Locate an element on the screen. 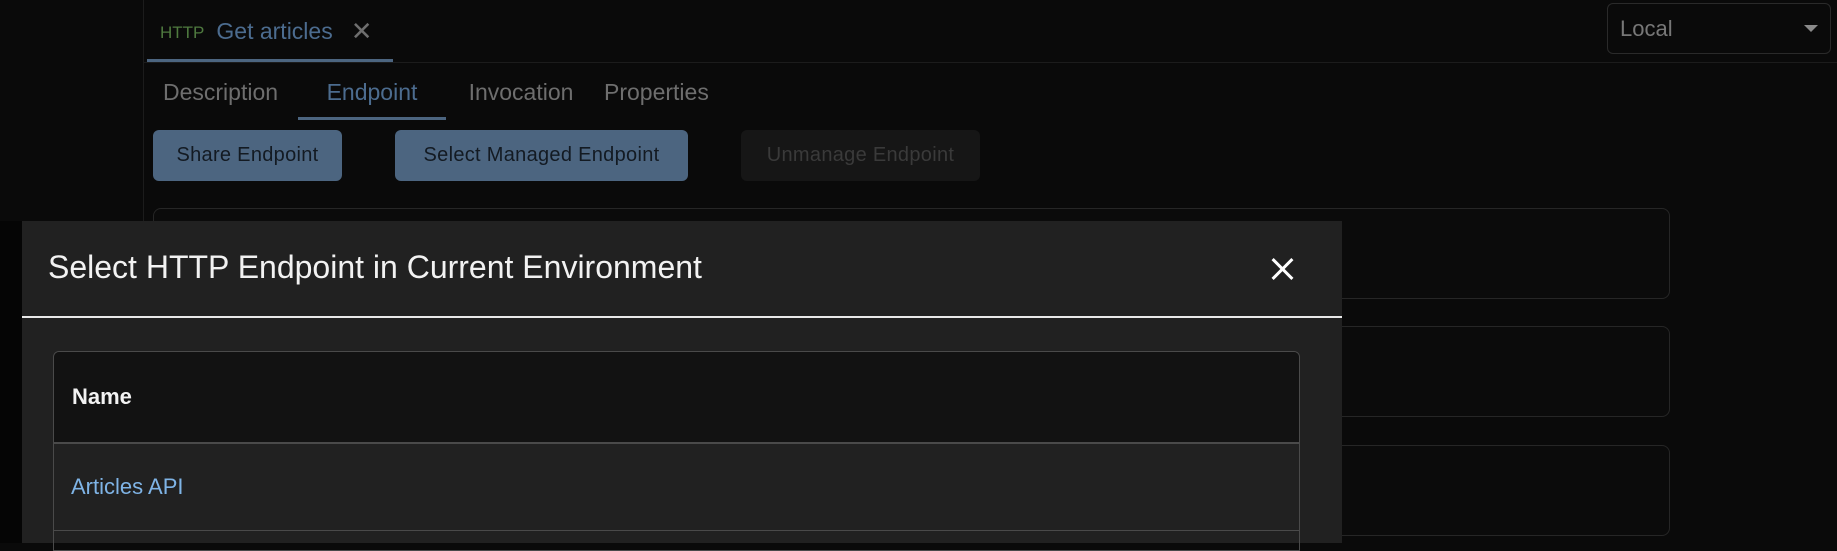  http-method-badge: HTTP is located at coordinates (182, 32).